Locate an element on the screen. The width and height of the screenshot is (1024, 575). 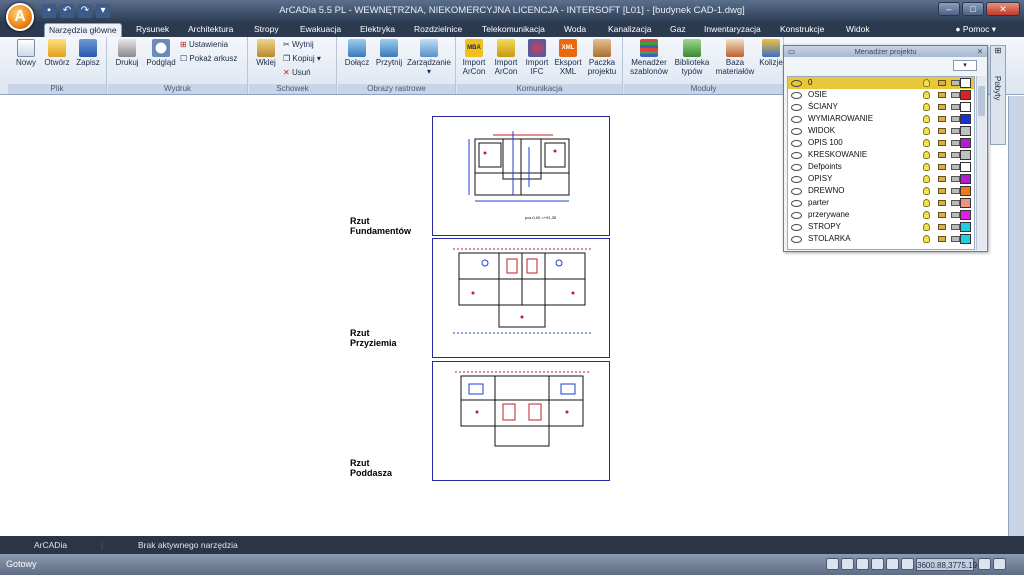
layer-row: STOLARKA is located at coordinates (881, 239).